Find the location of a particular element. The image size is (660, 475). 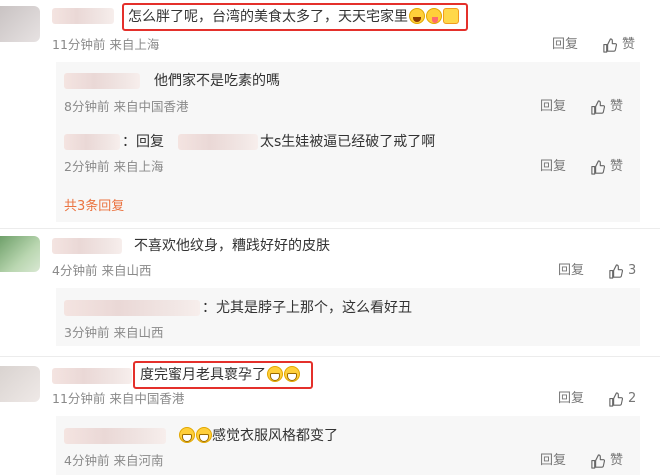

comment-text: 不喜欢他纹身，糟践好好的皮肤 is located at coordinates (232, 246).